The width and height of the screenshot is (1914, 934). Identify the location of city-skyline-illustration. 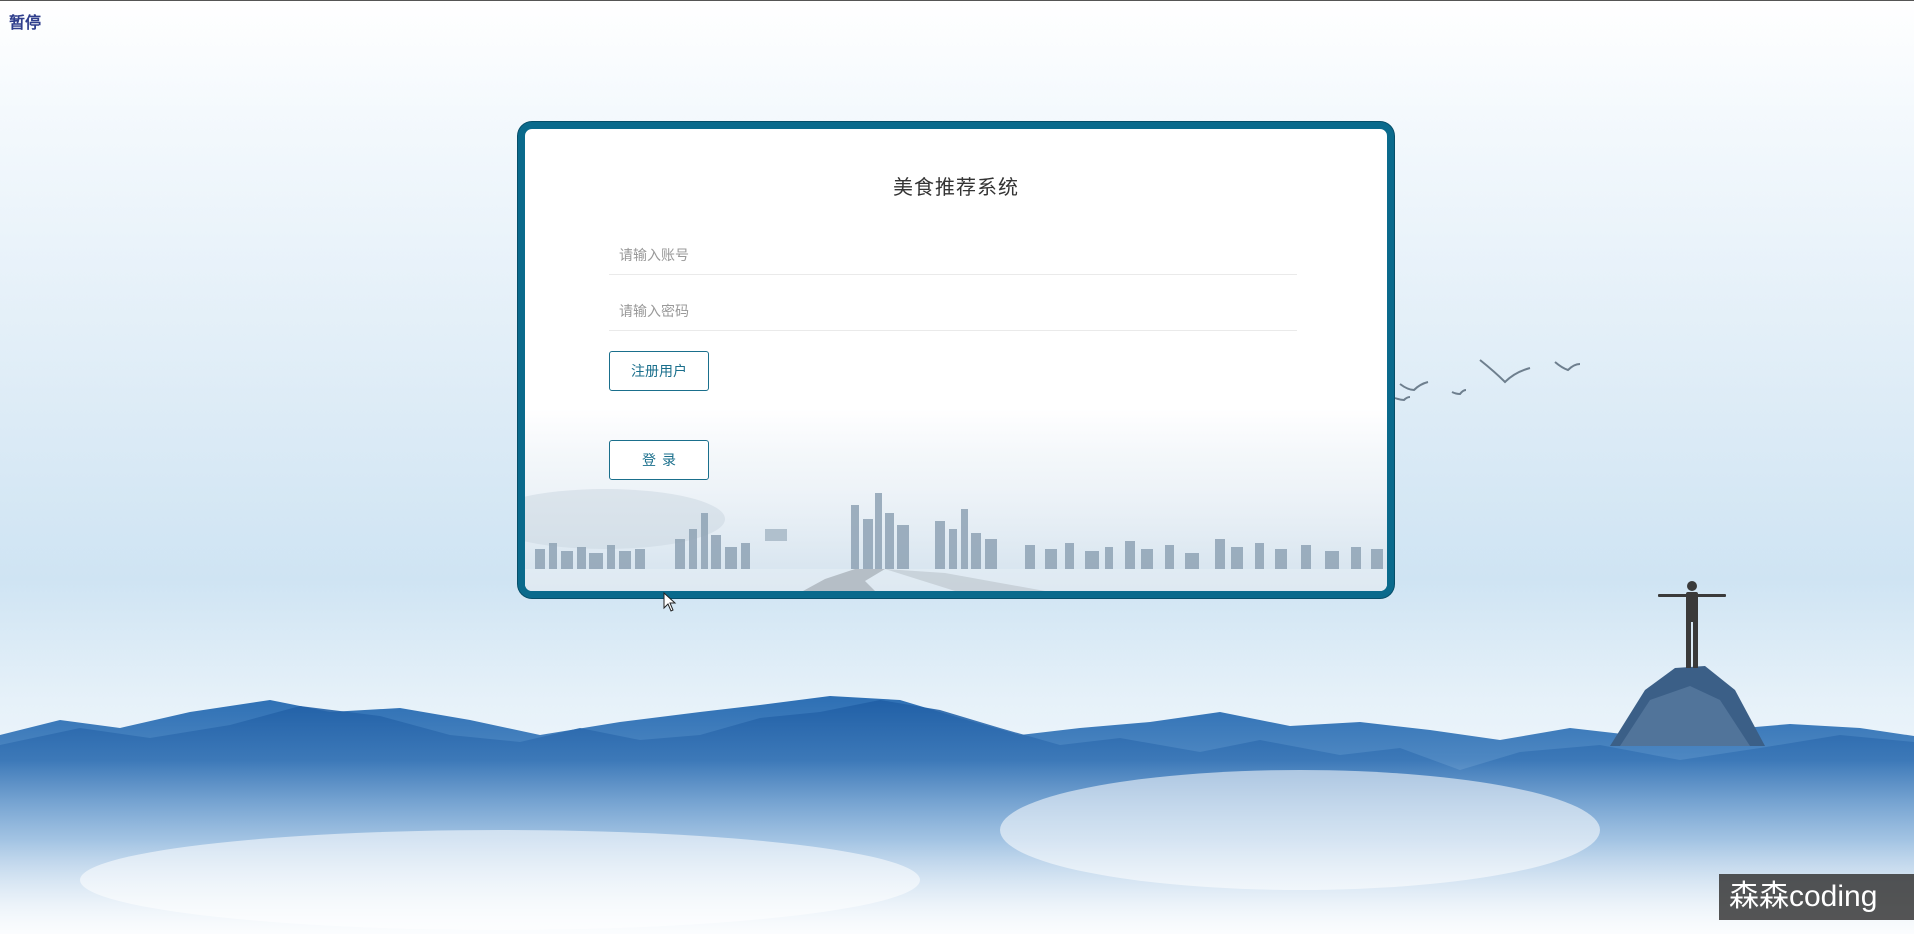
(956, 500).